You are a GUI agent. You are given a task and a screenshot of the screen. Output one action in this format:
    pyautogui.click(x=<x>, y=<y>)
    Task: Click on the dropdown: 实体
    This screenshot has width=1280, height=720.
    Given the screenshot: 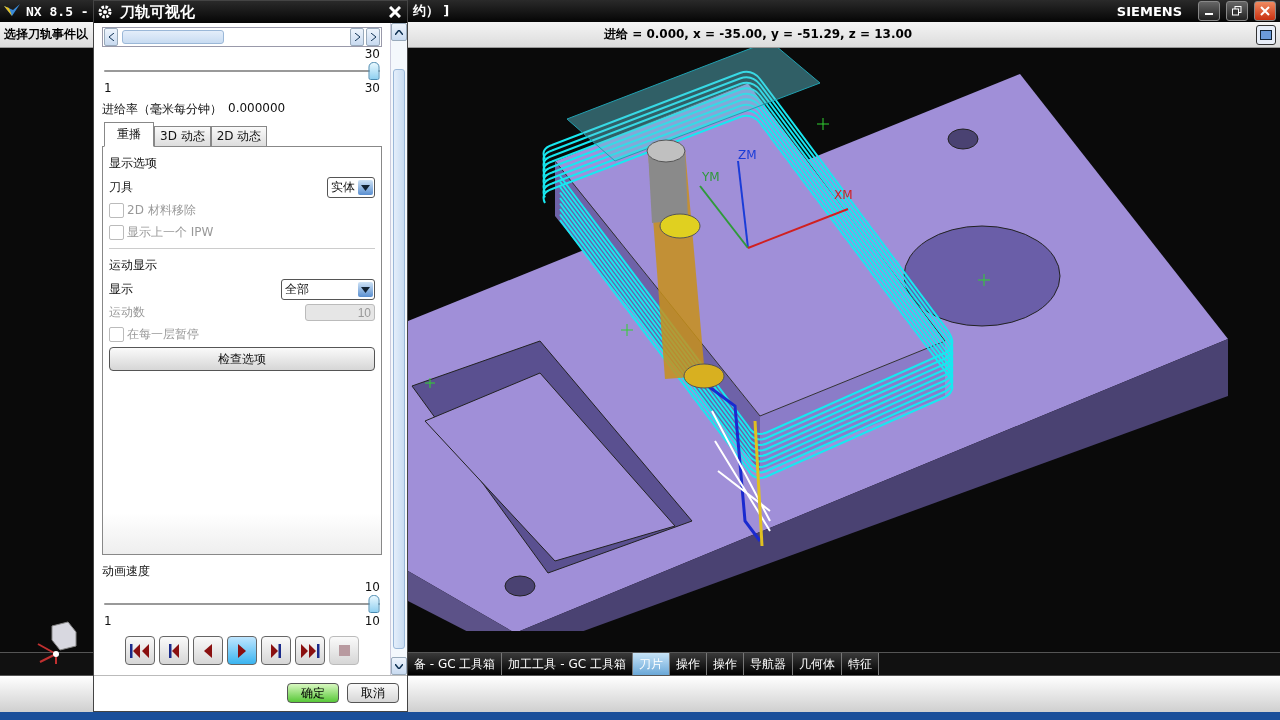 What is the action you would take?
    pyautogui.click(x=351, y=187)
    